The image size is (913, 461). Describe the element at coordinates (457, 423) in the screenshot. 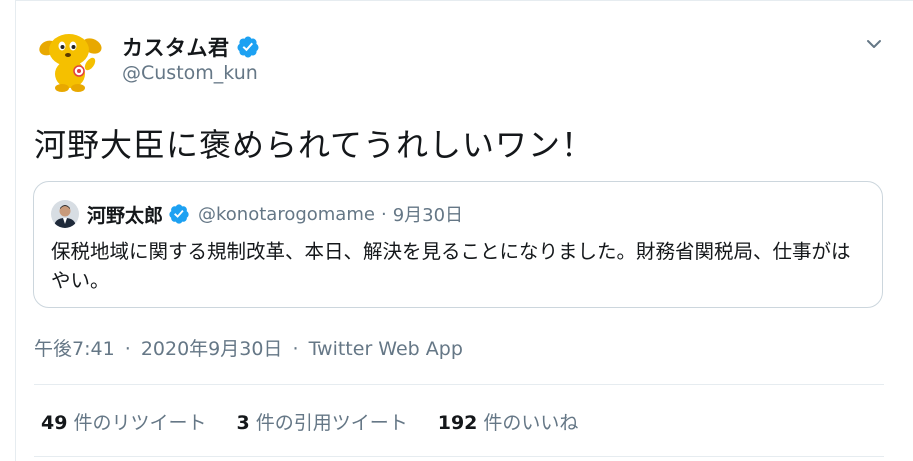

I see `likes-count: 192` at that location.